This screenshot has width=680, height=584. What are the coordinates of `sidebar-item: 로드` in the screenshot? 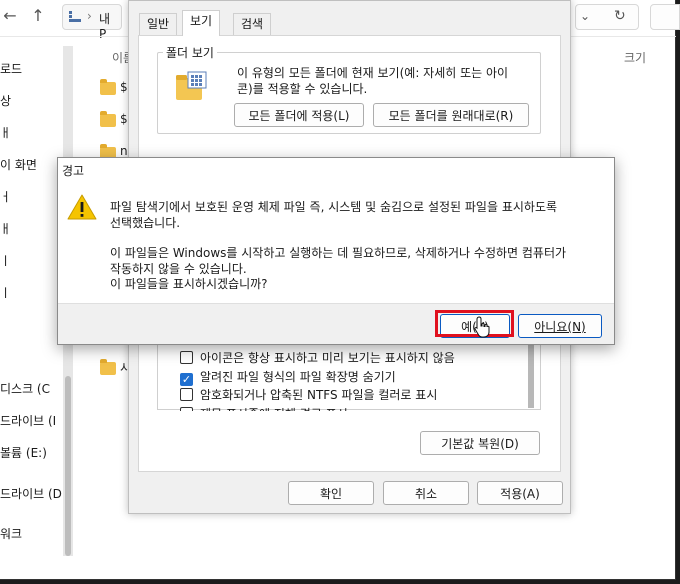 It's located at (11, 68).